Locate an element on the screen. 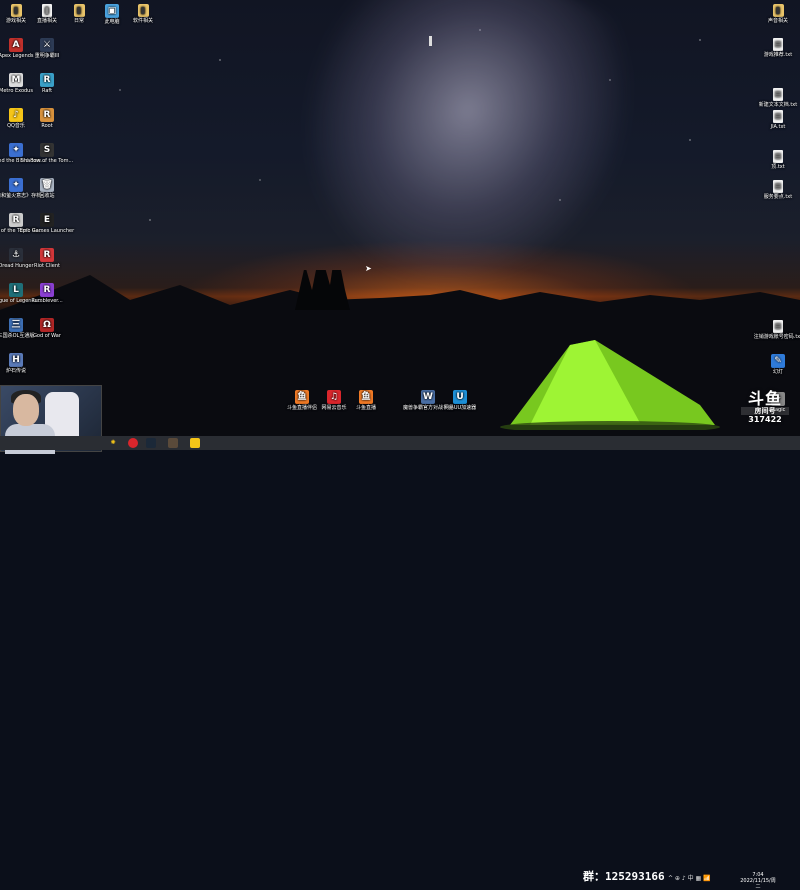 This screenshot has height=890, width=800. selected-file-label is located at coordinates (430, 49).